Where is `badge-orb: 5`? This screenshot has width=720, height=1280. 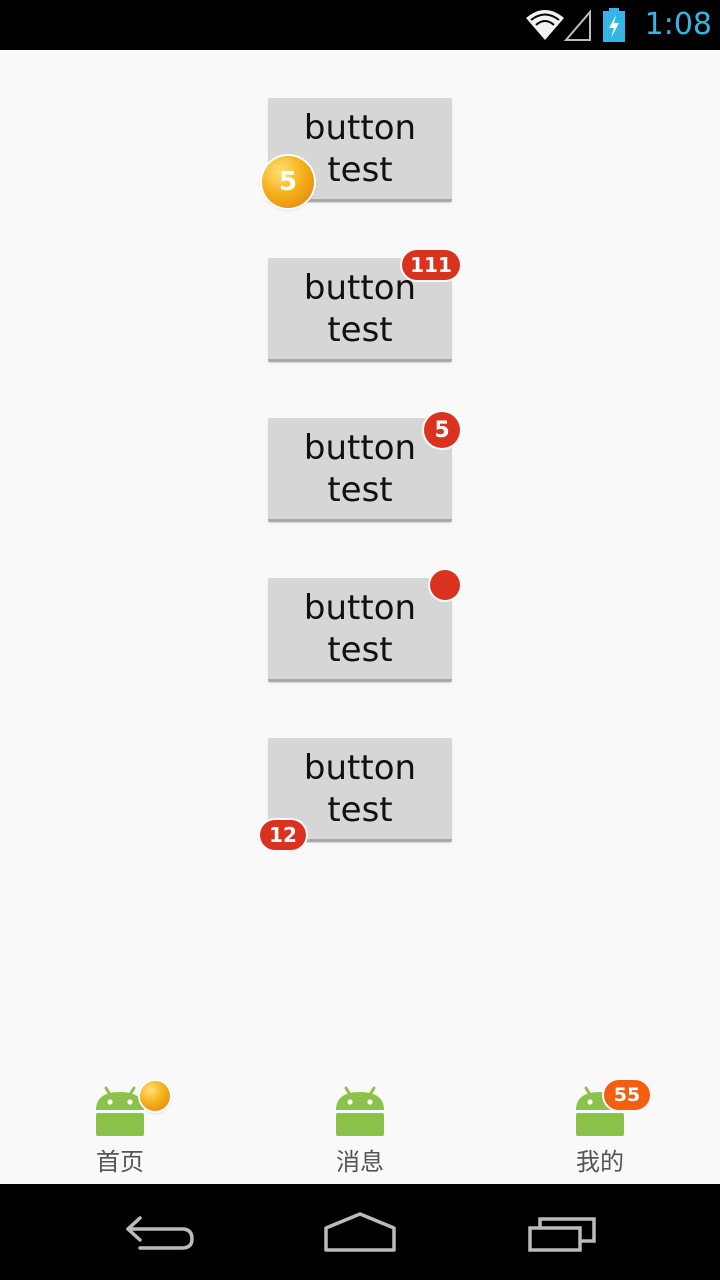
badge-orb: 5 is located at coordinates (288, 182).